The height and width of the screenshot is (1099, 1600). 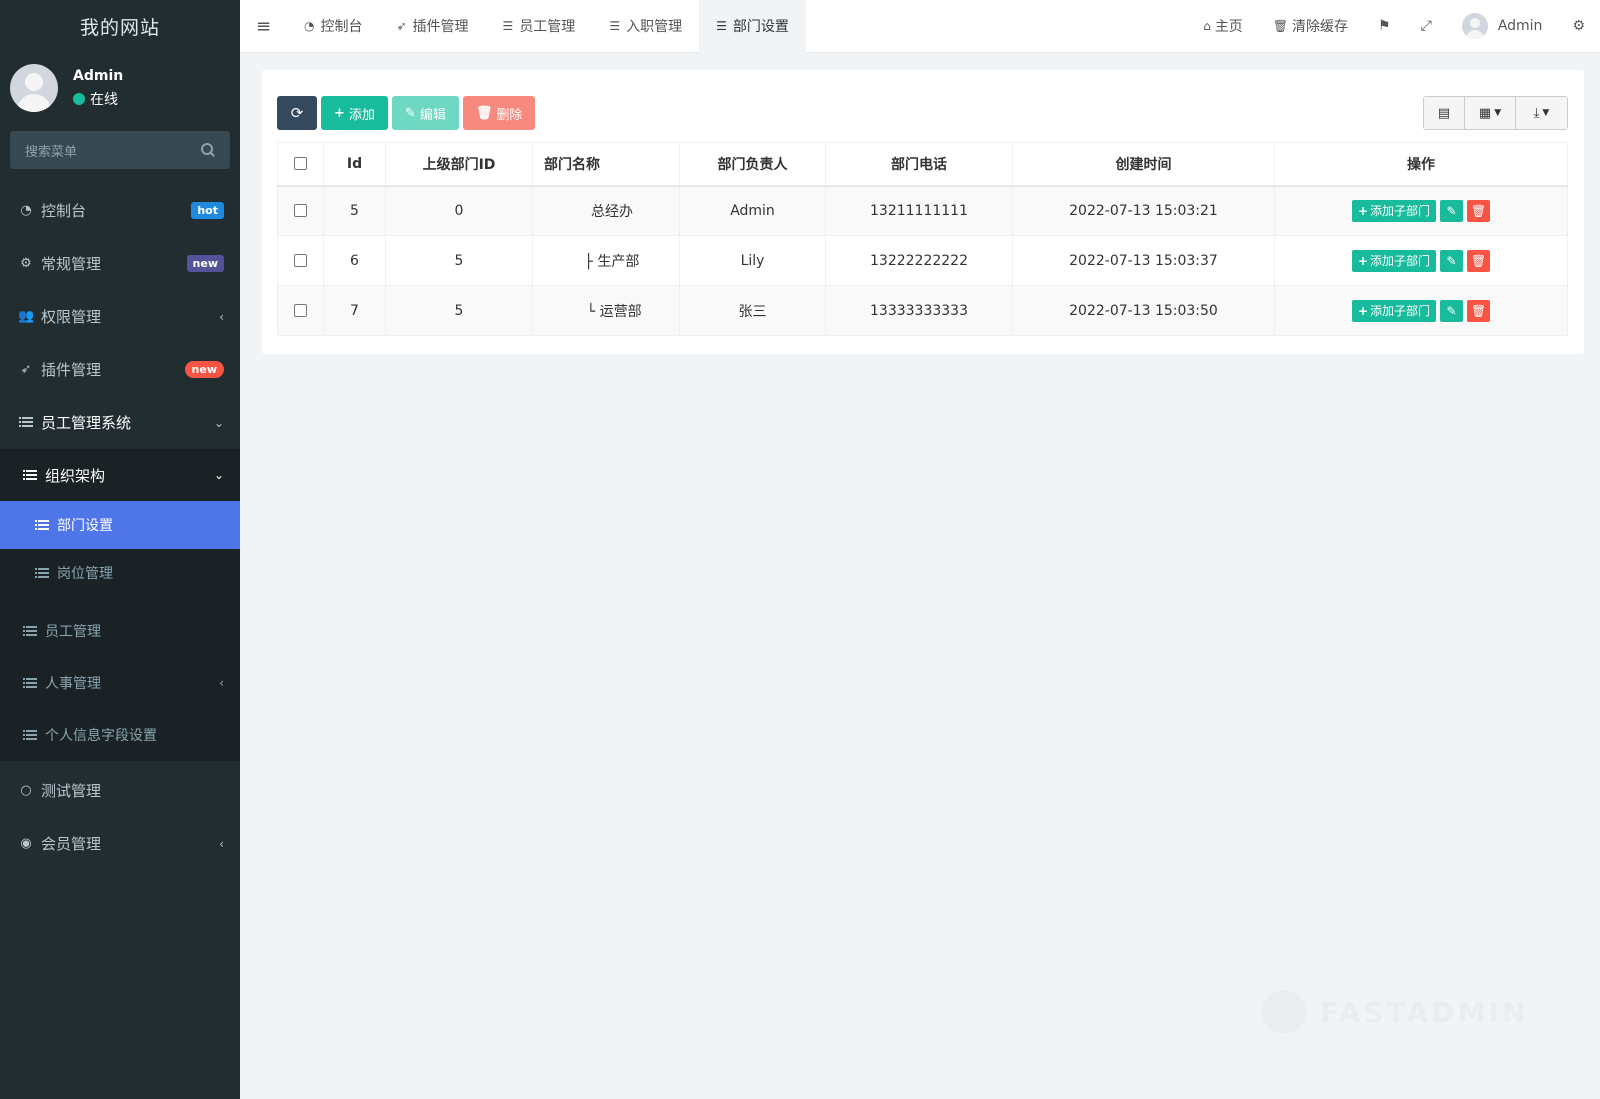 What do you see at coordinates (1536, 113) in the screenshot?
I see `export-icon: ⤓` at bounding box center [1536, 113].